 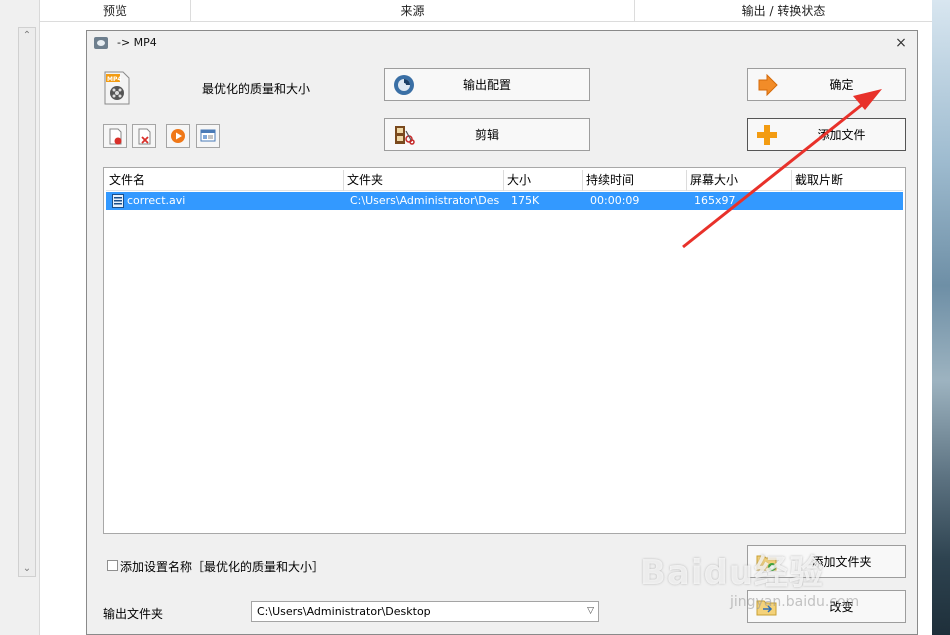 I want to click on output-folder-label: 输出文件夹, so click(x=133, y=614).